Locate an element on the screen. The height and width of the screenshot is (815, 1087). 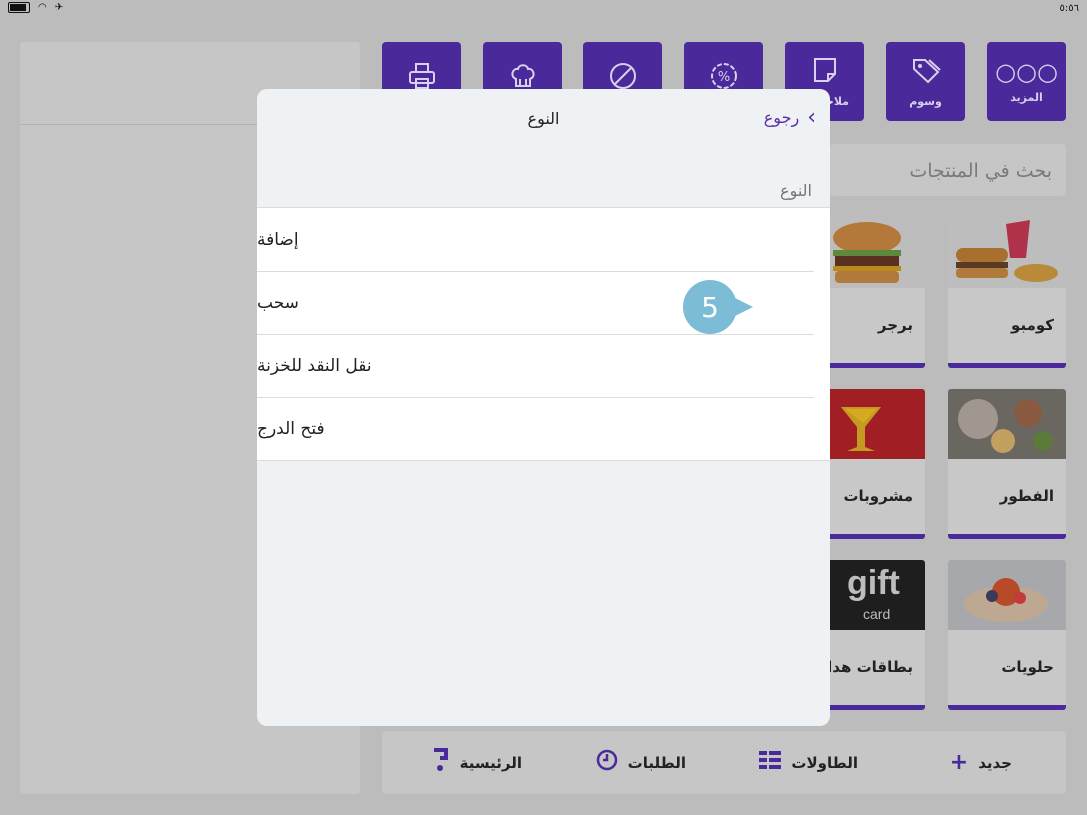
tags-label: وسوم is located at coordinates (925, 101).